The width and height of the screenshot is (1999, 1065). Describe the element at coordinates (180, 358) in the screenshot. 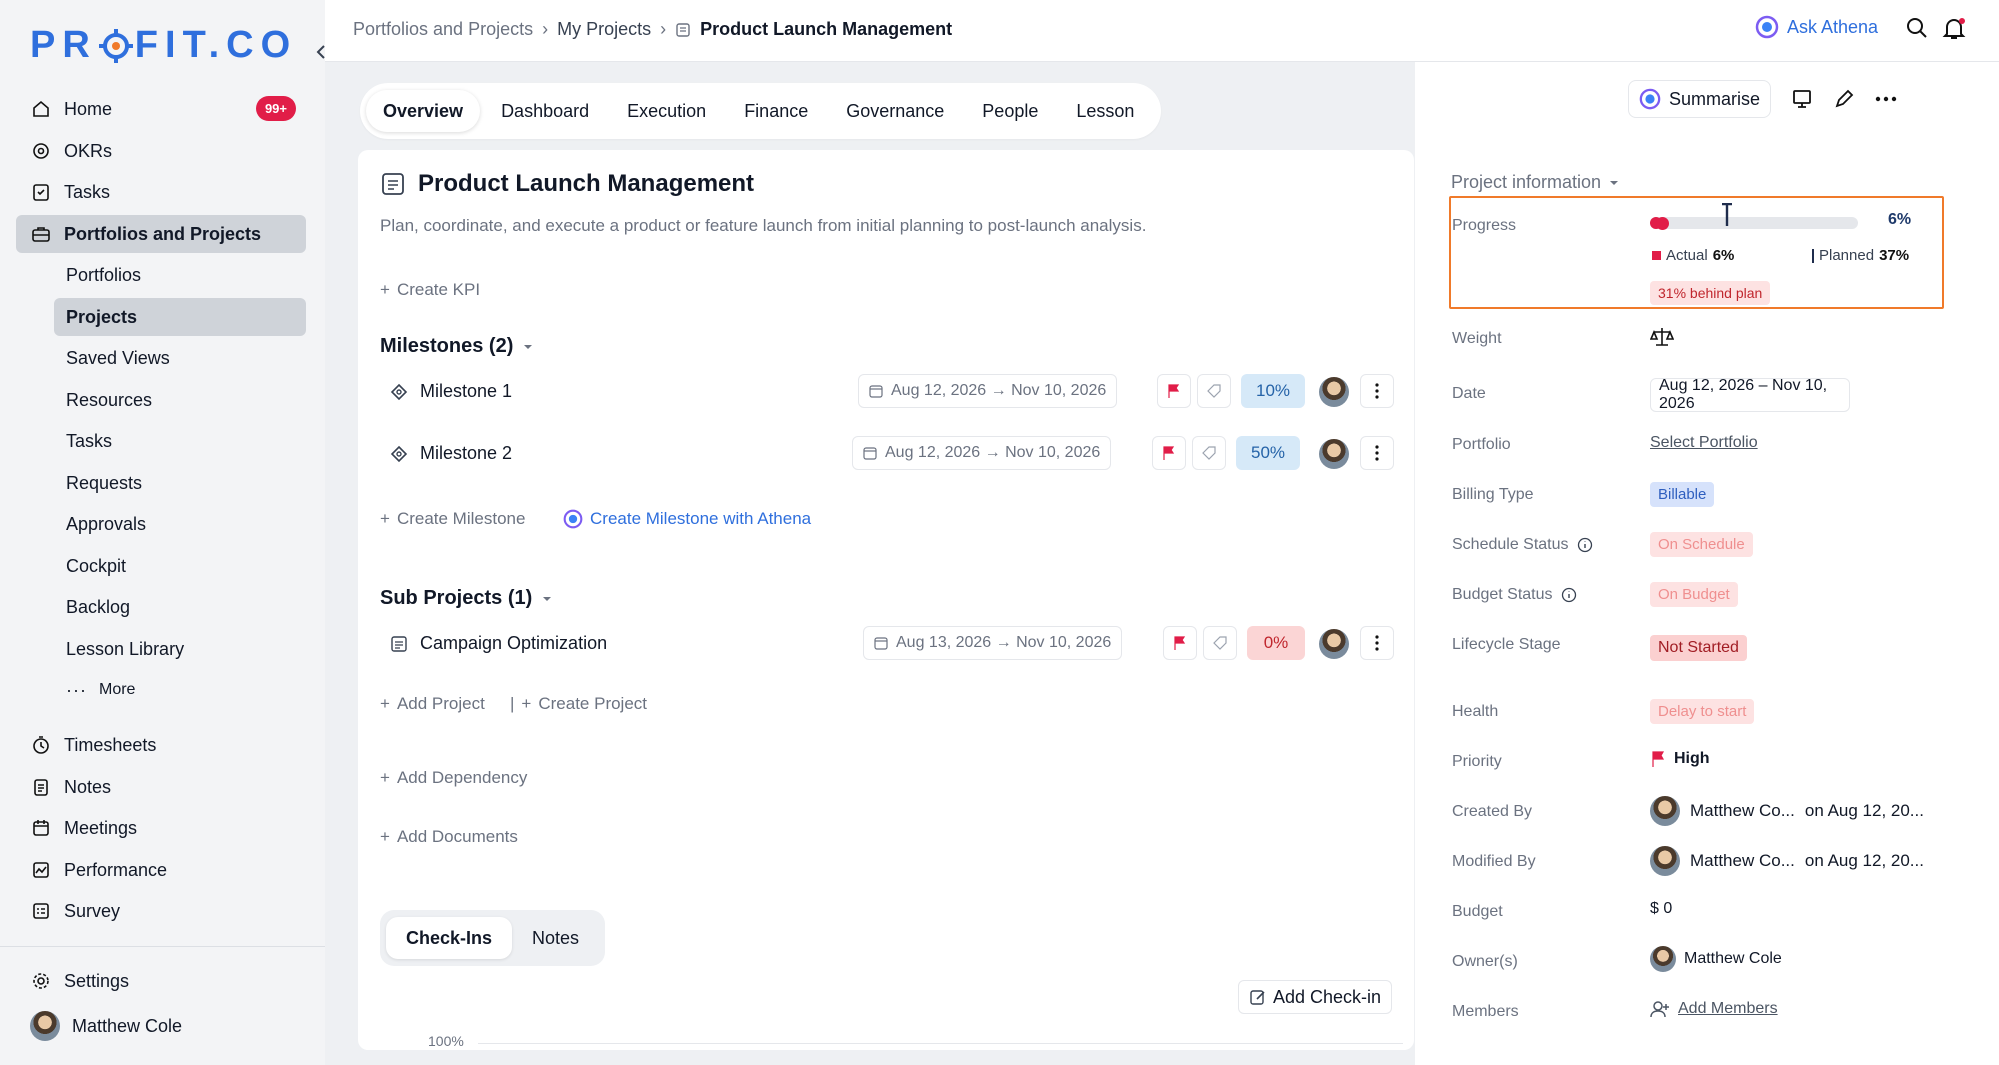

I see `sub-item-saved-views: Saved Views` at that location.